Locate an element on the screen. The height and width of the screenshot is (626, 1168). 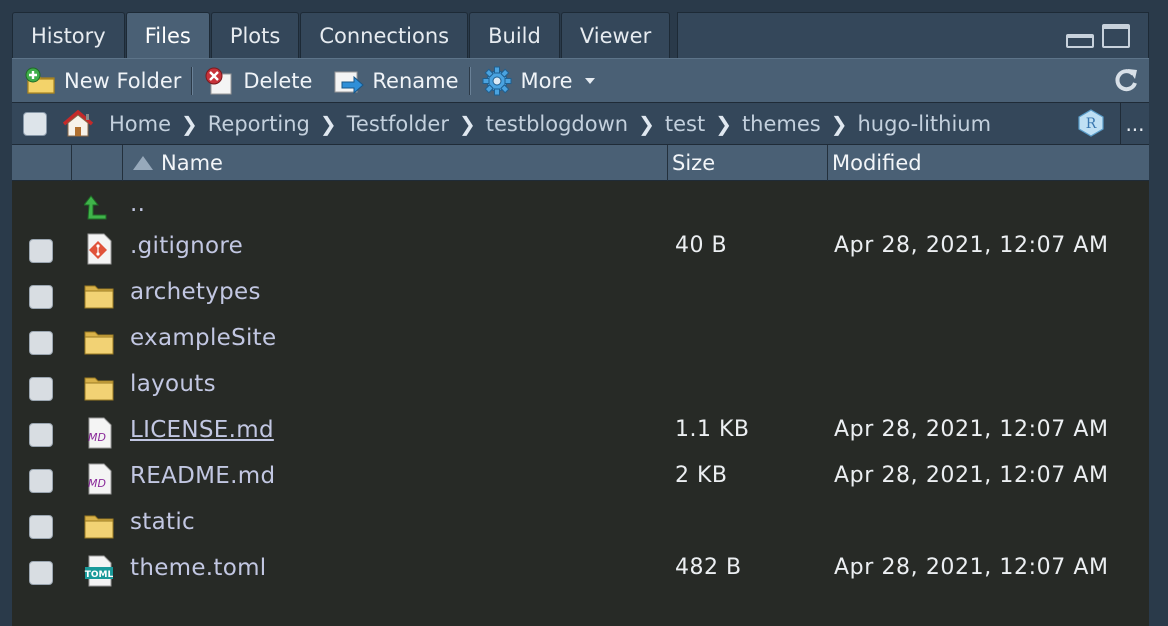
column-header-name-label: Name is located at coordinates (192, 163).